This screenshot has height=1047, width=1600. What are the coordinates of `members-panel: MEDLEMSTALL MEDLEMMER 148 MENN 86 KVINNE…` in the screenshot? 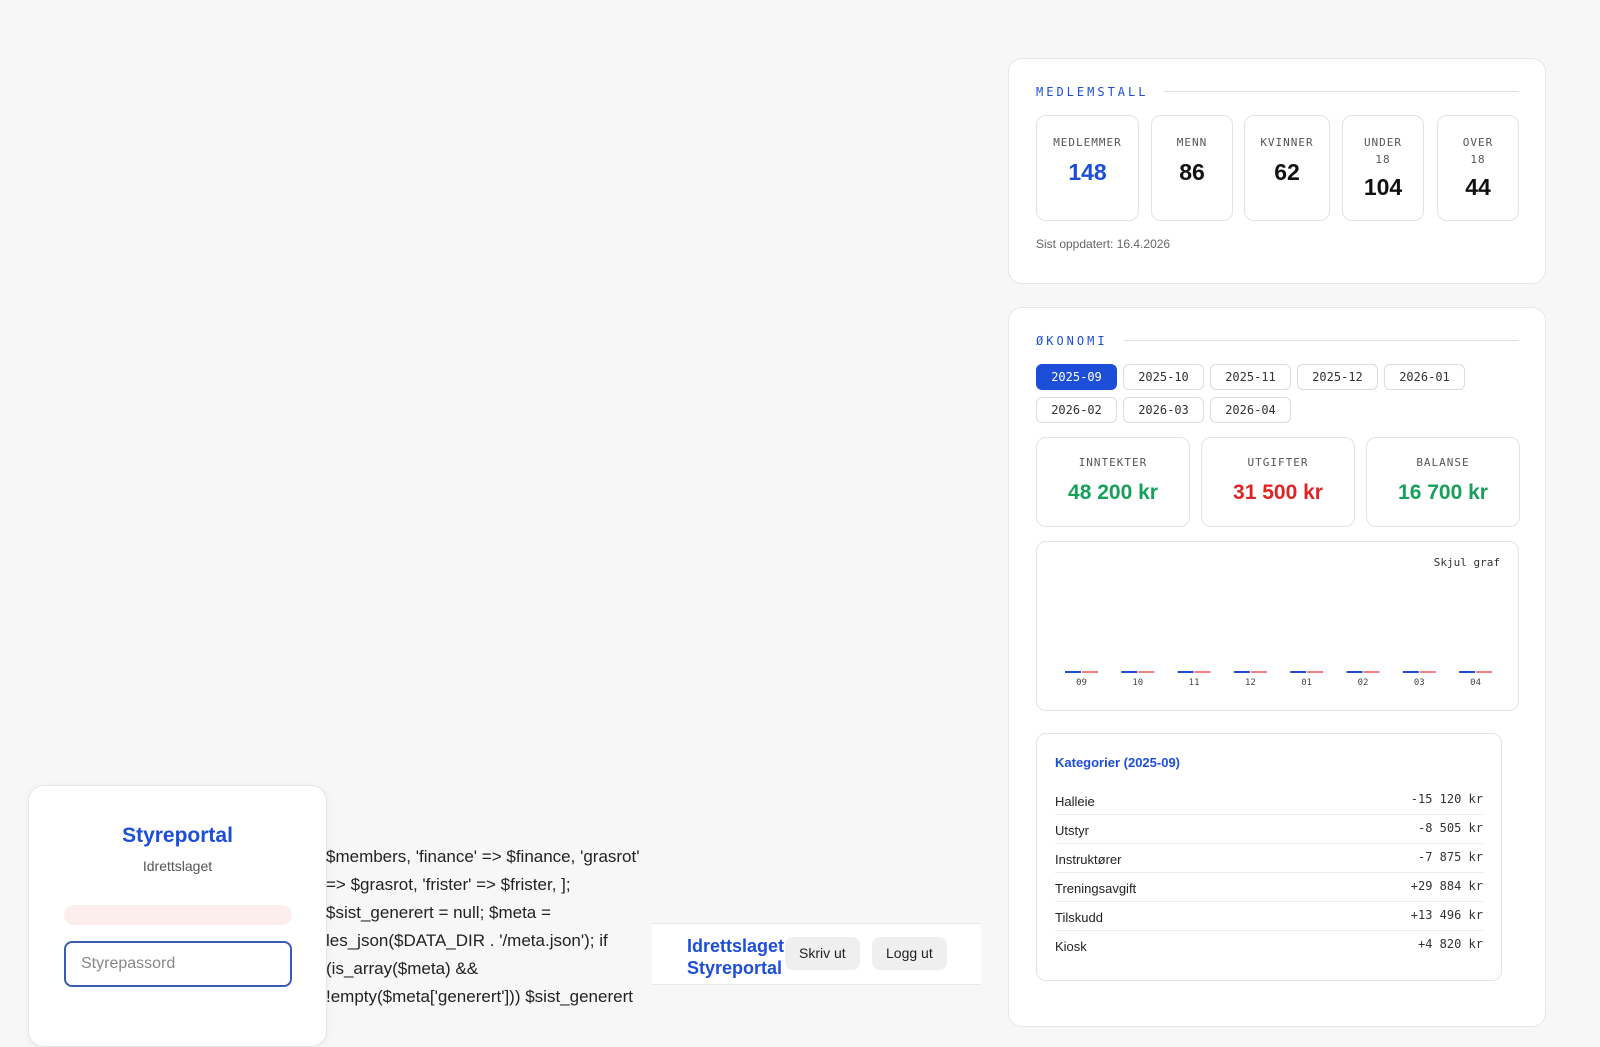 It's located at (1277, 171).